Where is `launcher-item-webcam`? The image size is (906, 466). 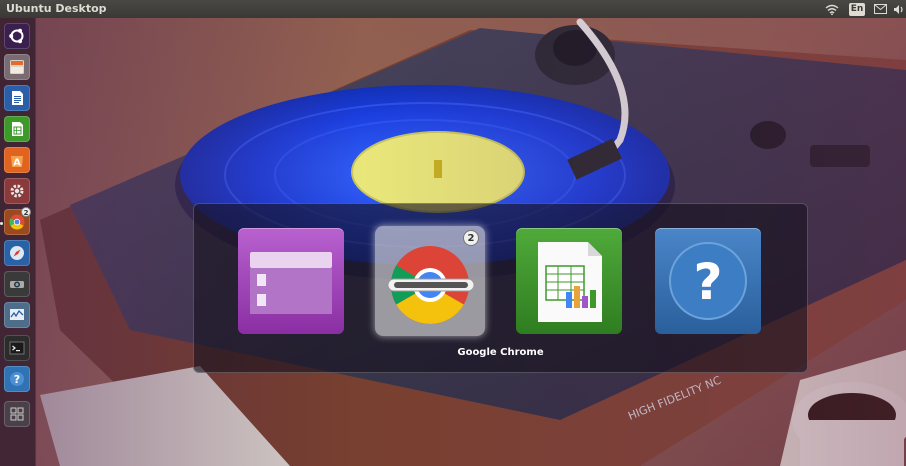
launcher-item-webcam is located at coordinates (17, 284).